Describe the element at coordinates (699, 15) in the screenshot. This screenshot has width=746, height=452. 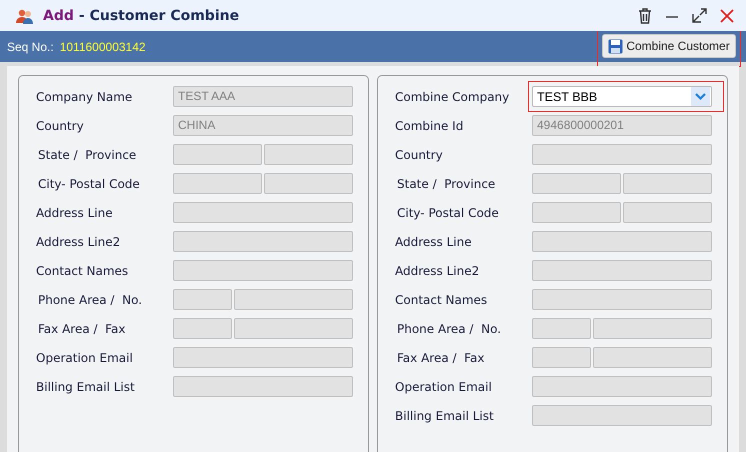
I see `maximize-icon` at that location.